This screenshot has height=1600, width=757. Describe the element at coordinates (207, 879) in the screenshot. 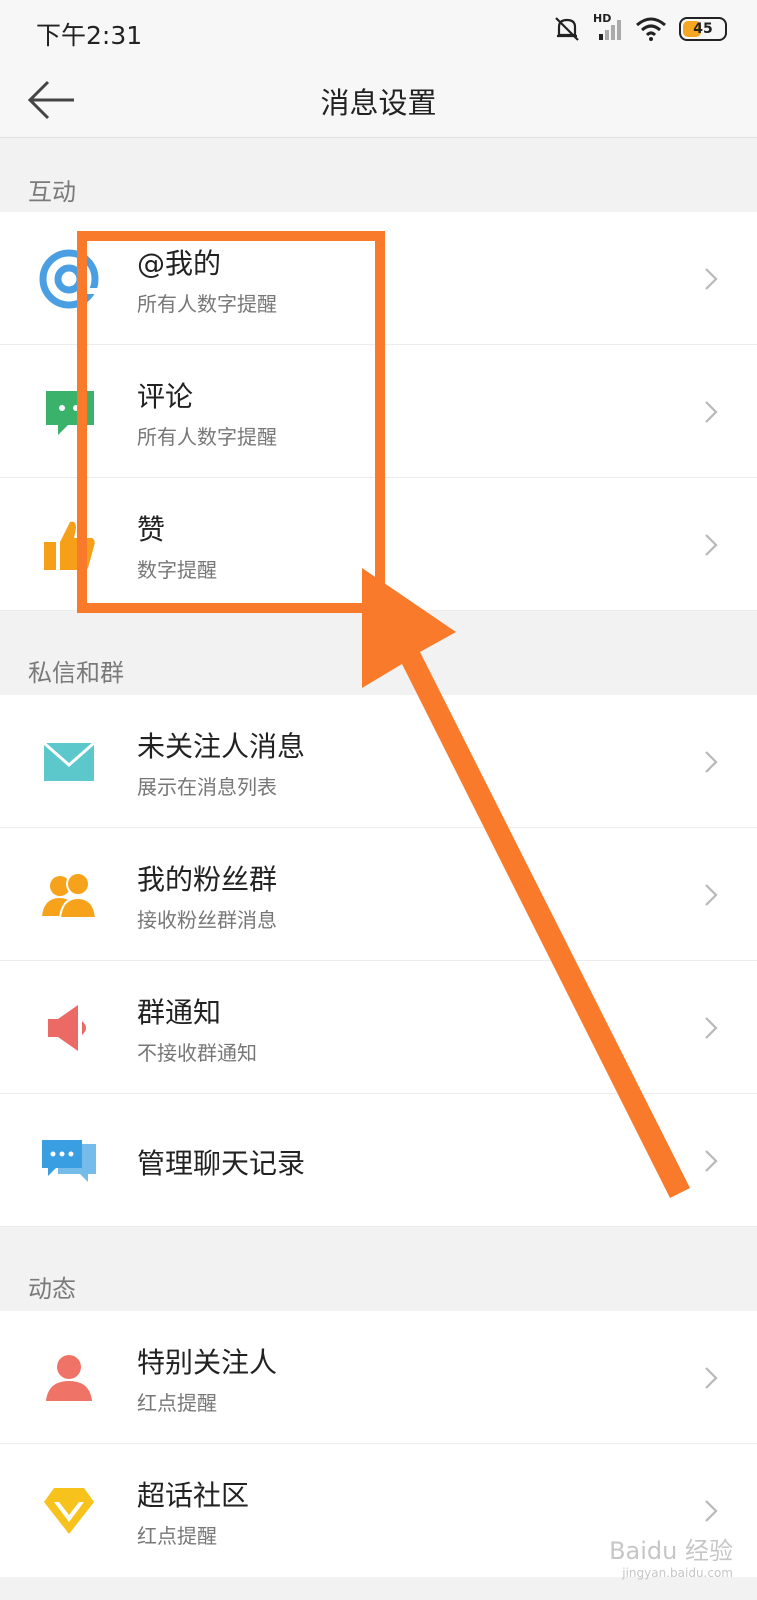

I see `item-title: 我的粉丝群` at that location.